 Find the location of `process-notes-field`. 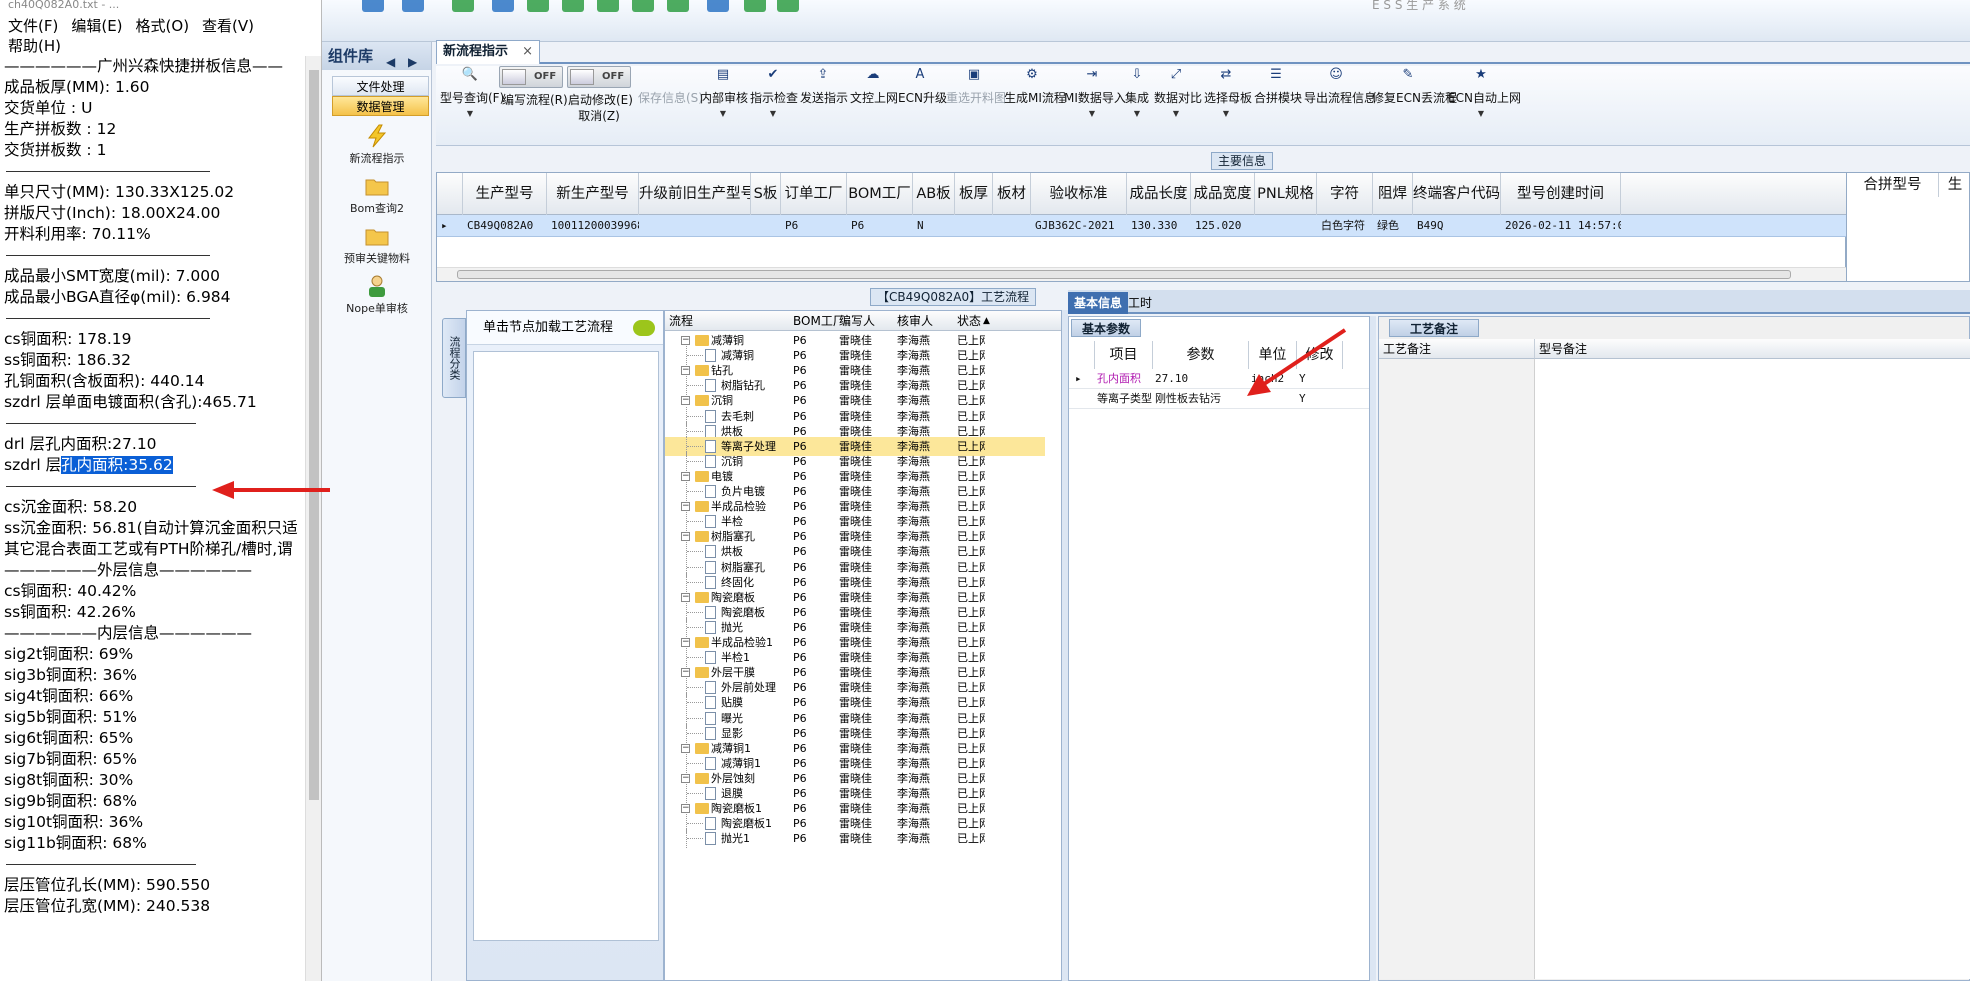

process-notes-field is located at coordinates (1457, 669).